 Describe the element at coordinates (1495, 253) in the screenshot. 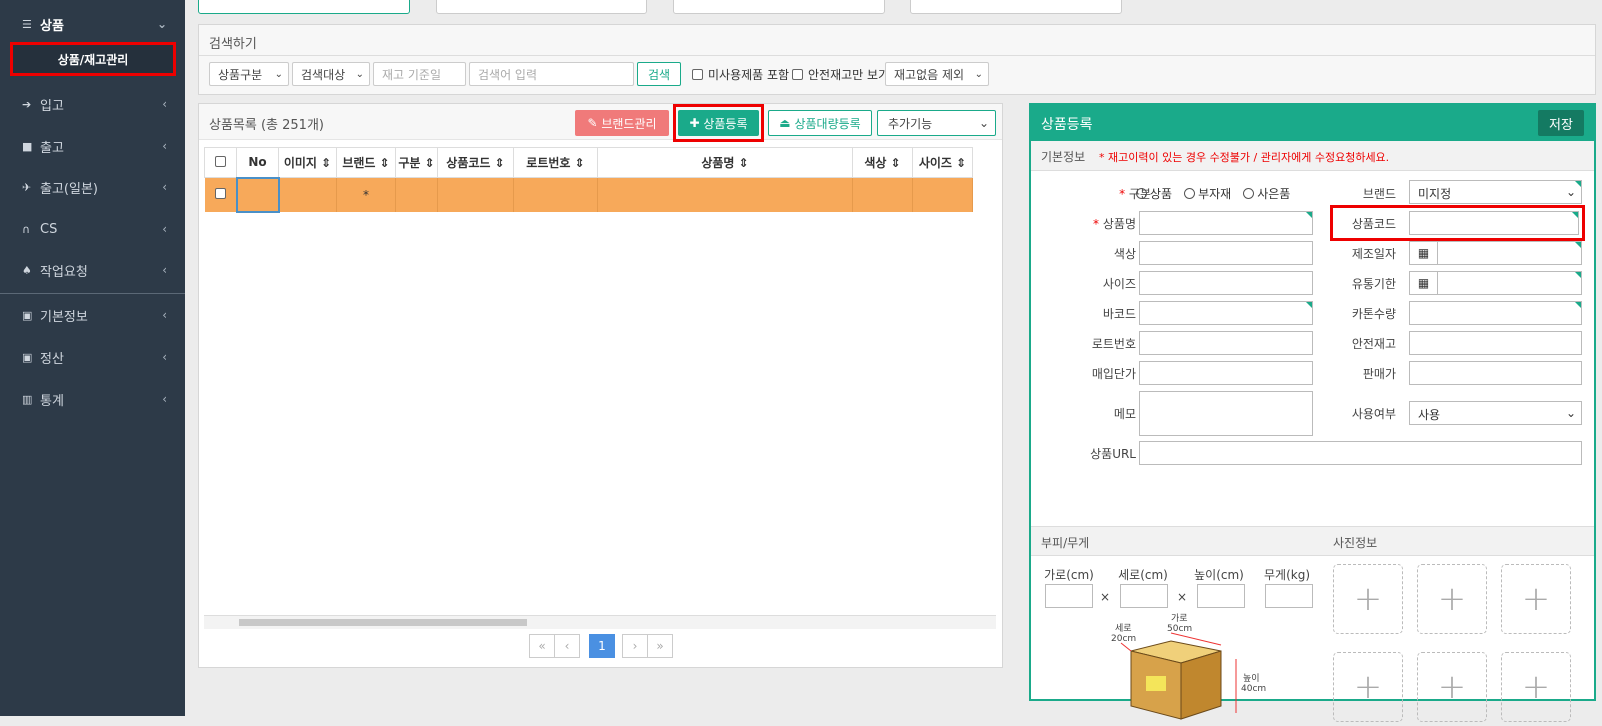

I see `mfg-date-input: ▦` at that location.